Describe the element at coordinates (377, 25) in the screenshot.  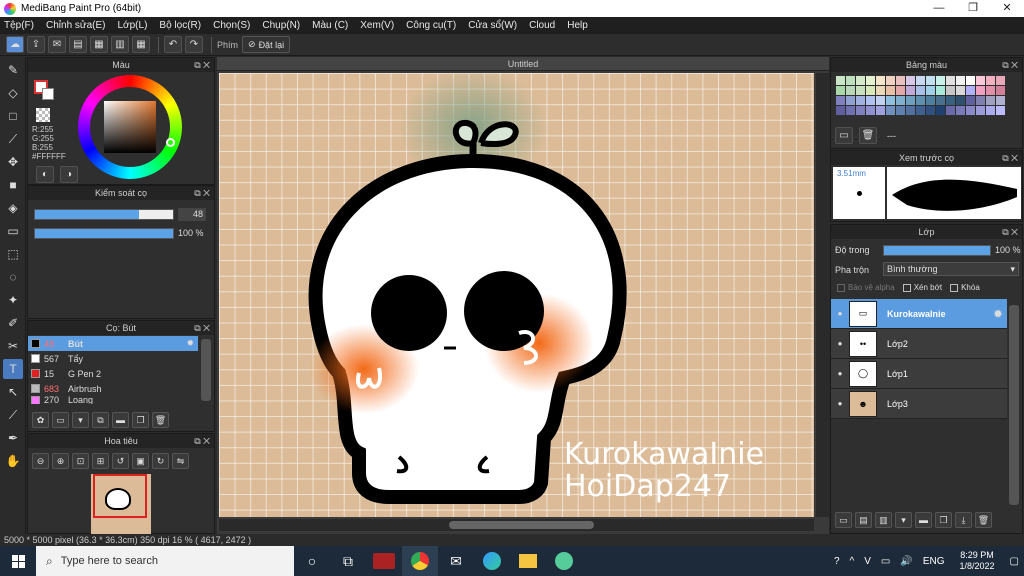
I see `menu-view: Xem(V)` at that location.